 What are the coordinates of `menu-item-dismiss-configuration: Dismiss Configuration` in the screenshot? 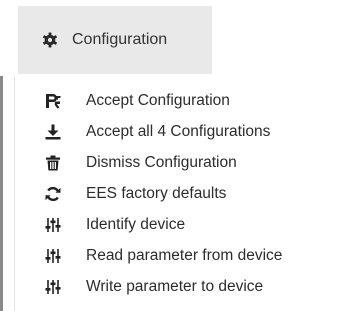 It's located at (180, 163).